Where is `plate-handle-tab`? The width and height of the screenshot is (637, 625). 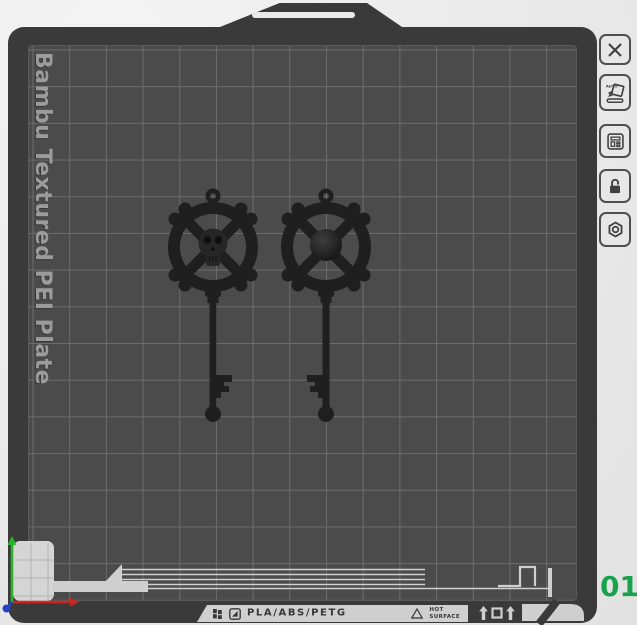 plate-handle-tab is located at coordinates (310, 16).